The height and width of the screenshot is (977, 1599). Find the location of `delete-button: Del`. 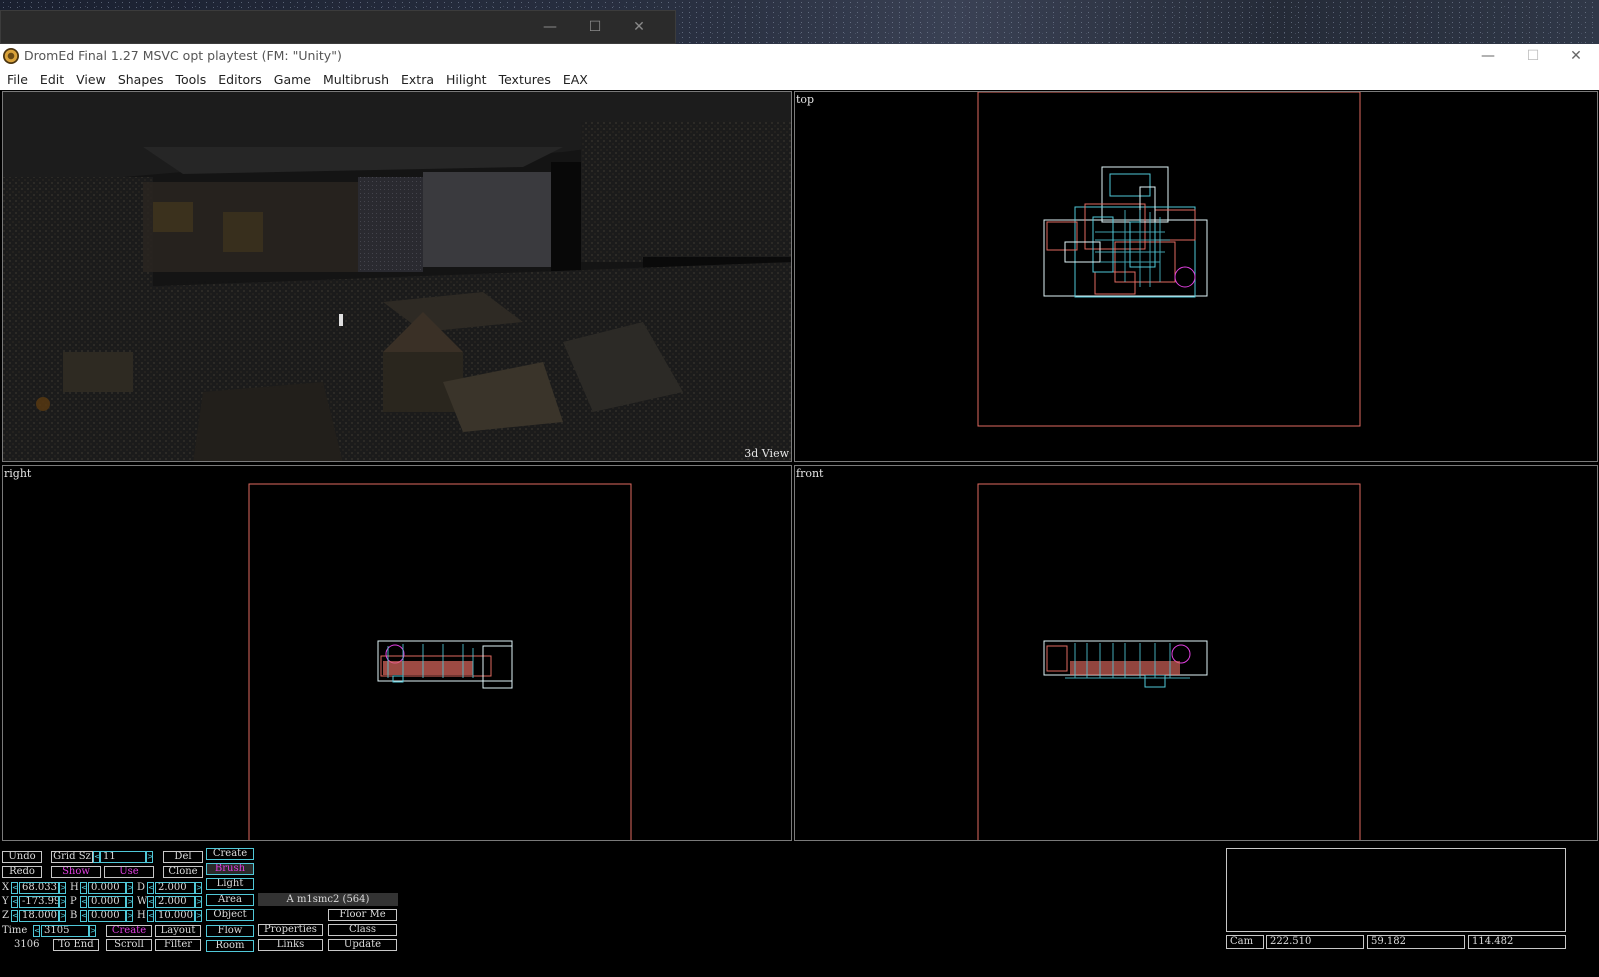

delete-button: Del is located at coordinates (183, 857).